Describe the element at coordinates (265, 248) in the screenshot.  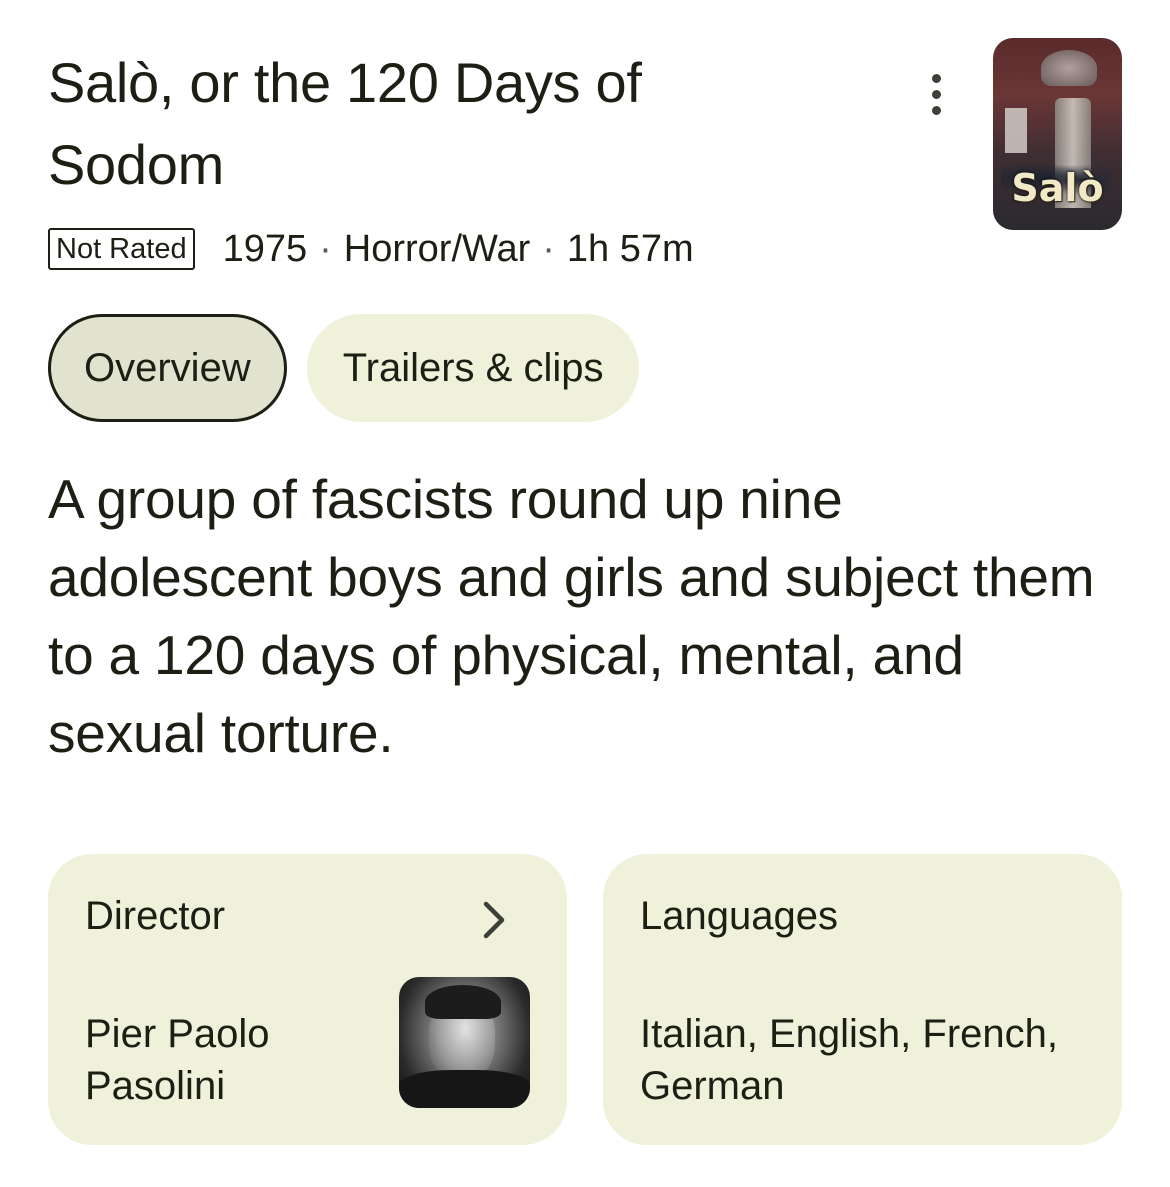
I see `release-year: 1975` at that location.